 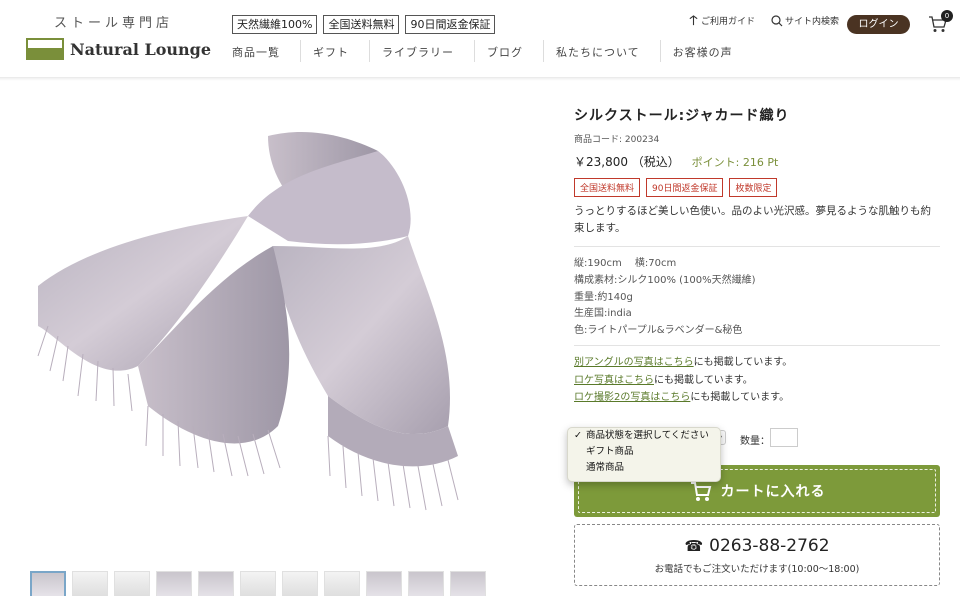 What do you see at coordinates (812, 22) in the screenshot?
I see `search-label: サイト内検索` at bounding box center [812, 22].